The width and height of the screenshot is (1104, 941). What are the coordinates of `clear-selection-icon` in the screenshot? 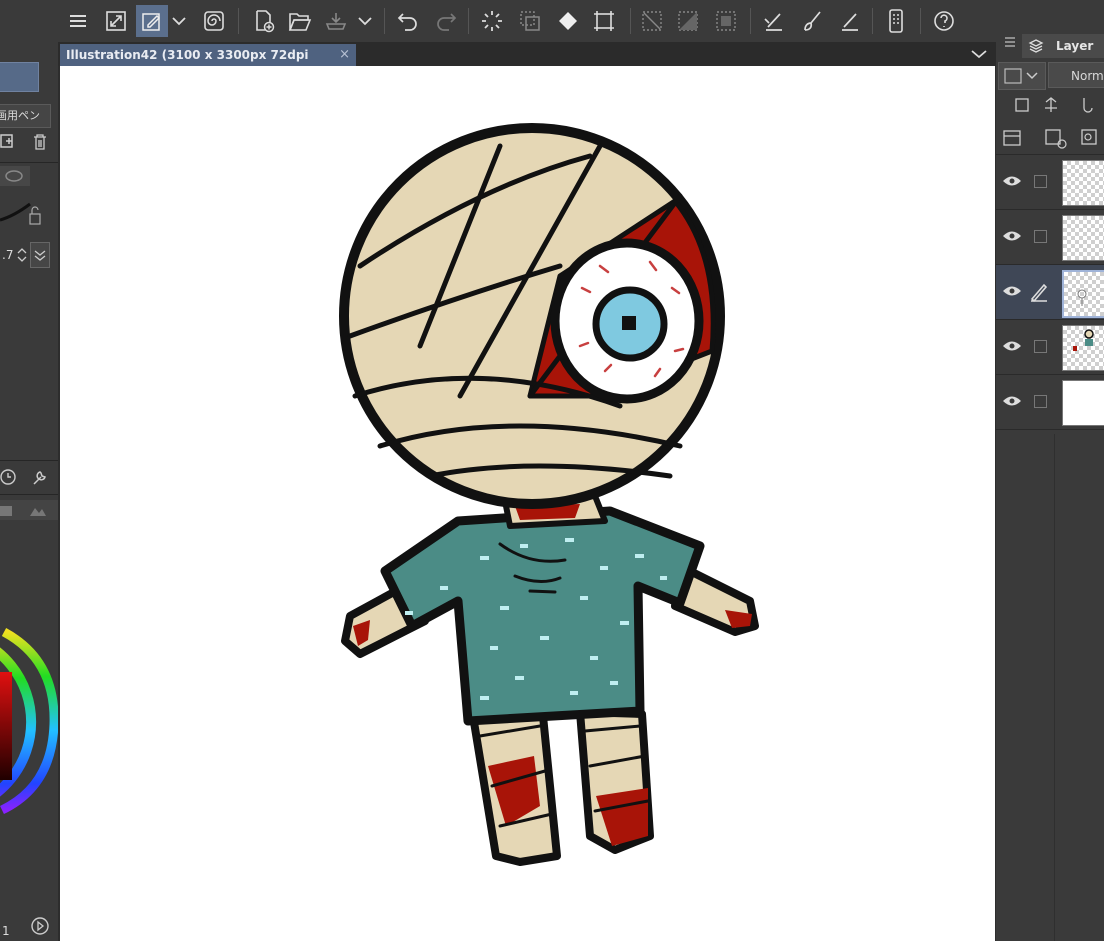 It's located at (652, 21).